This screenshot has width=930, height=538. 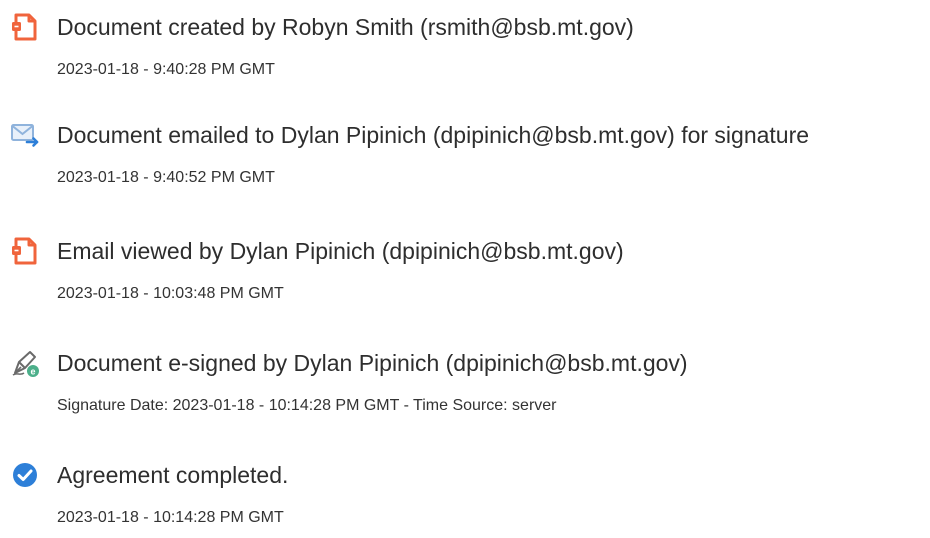 What do you see at coordinates (32, 372) in the screenshot?
I see `svg-text: e` at bounding box center [32, 372].